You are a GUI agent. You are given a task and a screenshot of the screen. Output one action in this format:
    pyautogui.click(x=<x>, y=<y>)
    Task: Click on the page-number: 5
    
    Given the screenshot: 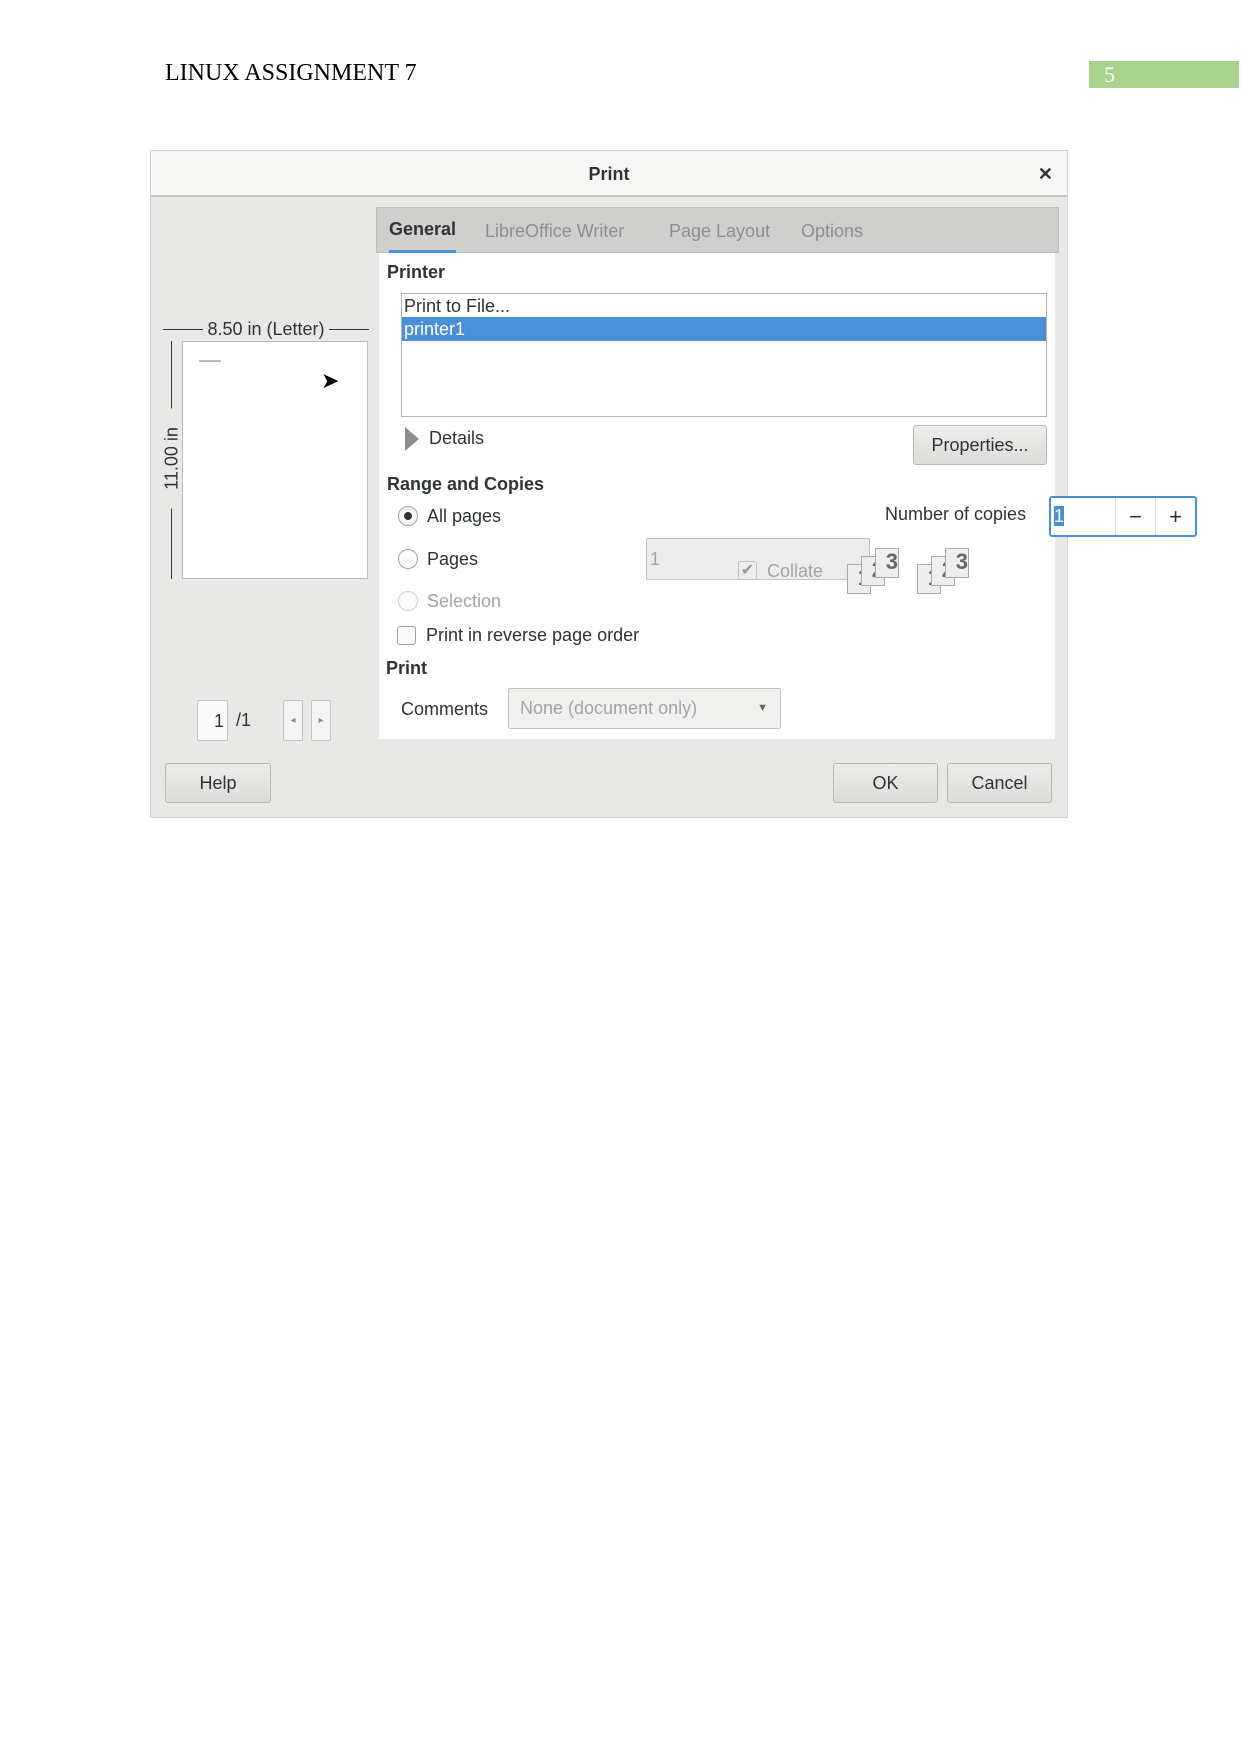 What is the action you would take?
    pyautogui.click(x=1164, y=74)
    